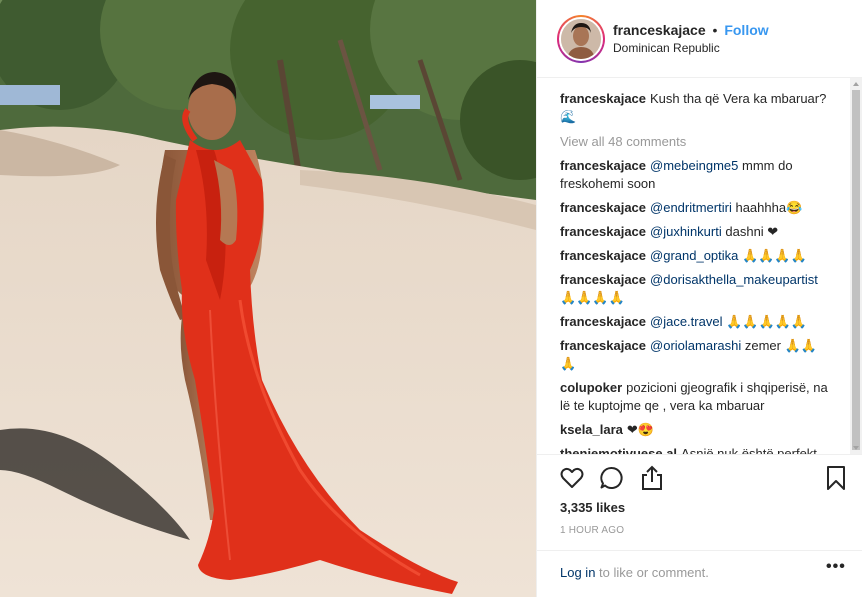 The height and width of the screenshot is (597, 862). Describe the element at coordinates (591, 429) in the screenshot. I see `comment-username: ksela_lara` at that location.